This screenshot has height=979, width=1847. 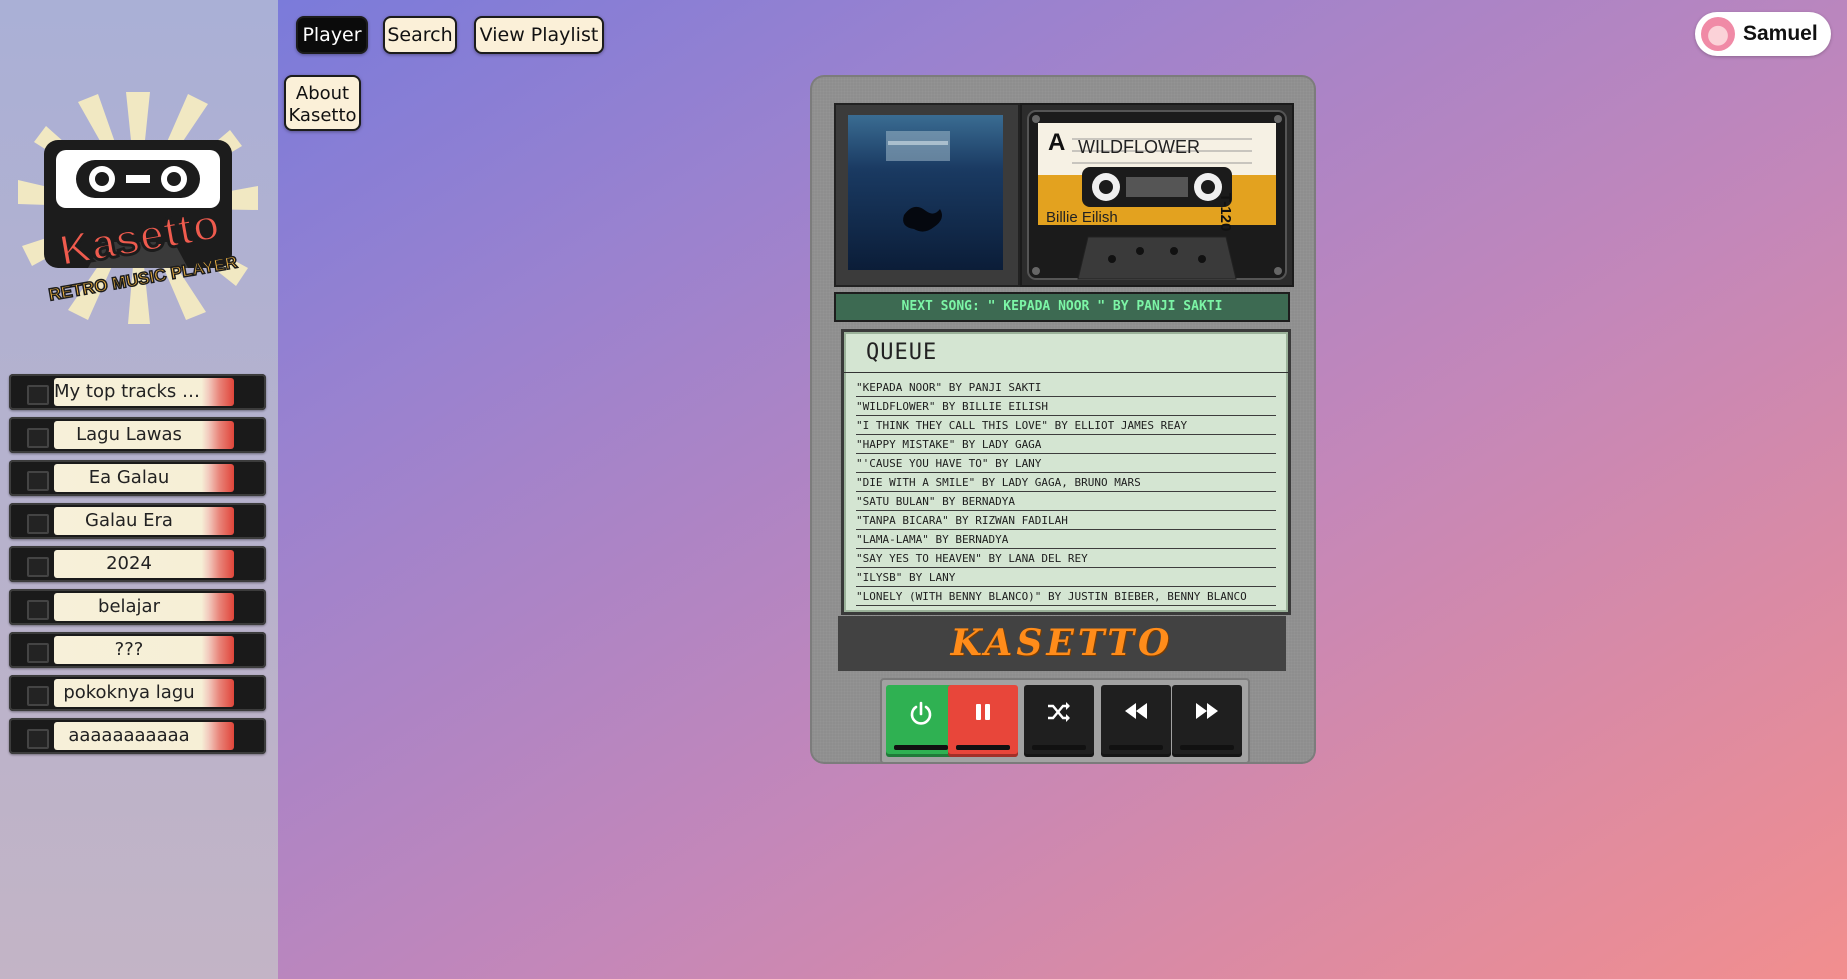 What do you see at coordinates (1139, 147) in the screenshot?
I see `now-playing-title: WILDFLOWER` at bounding box center [1139, 147].